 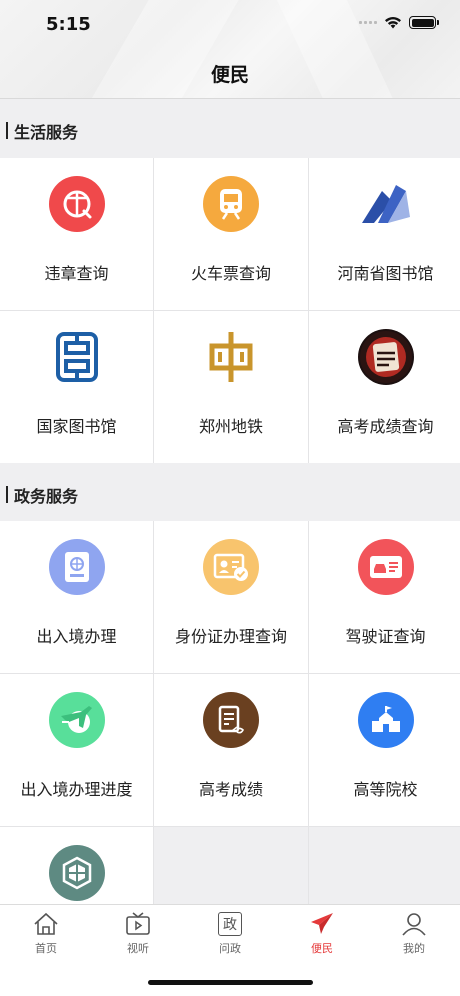 What do you see at coordinates (76, 426) in the screenshot?
I see `service-label: 国家图书馆` at bounding box center [76, 426].